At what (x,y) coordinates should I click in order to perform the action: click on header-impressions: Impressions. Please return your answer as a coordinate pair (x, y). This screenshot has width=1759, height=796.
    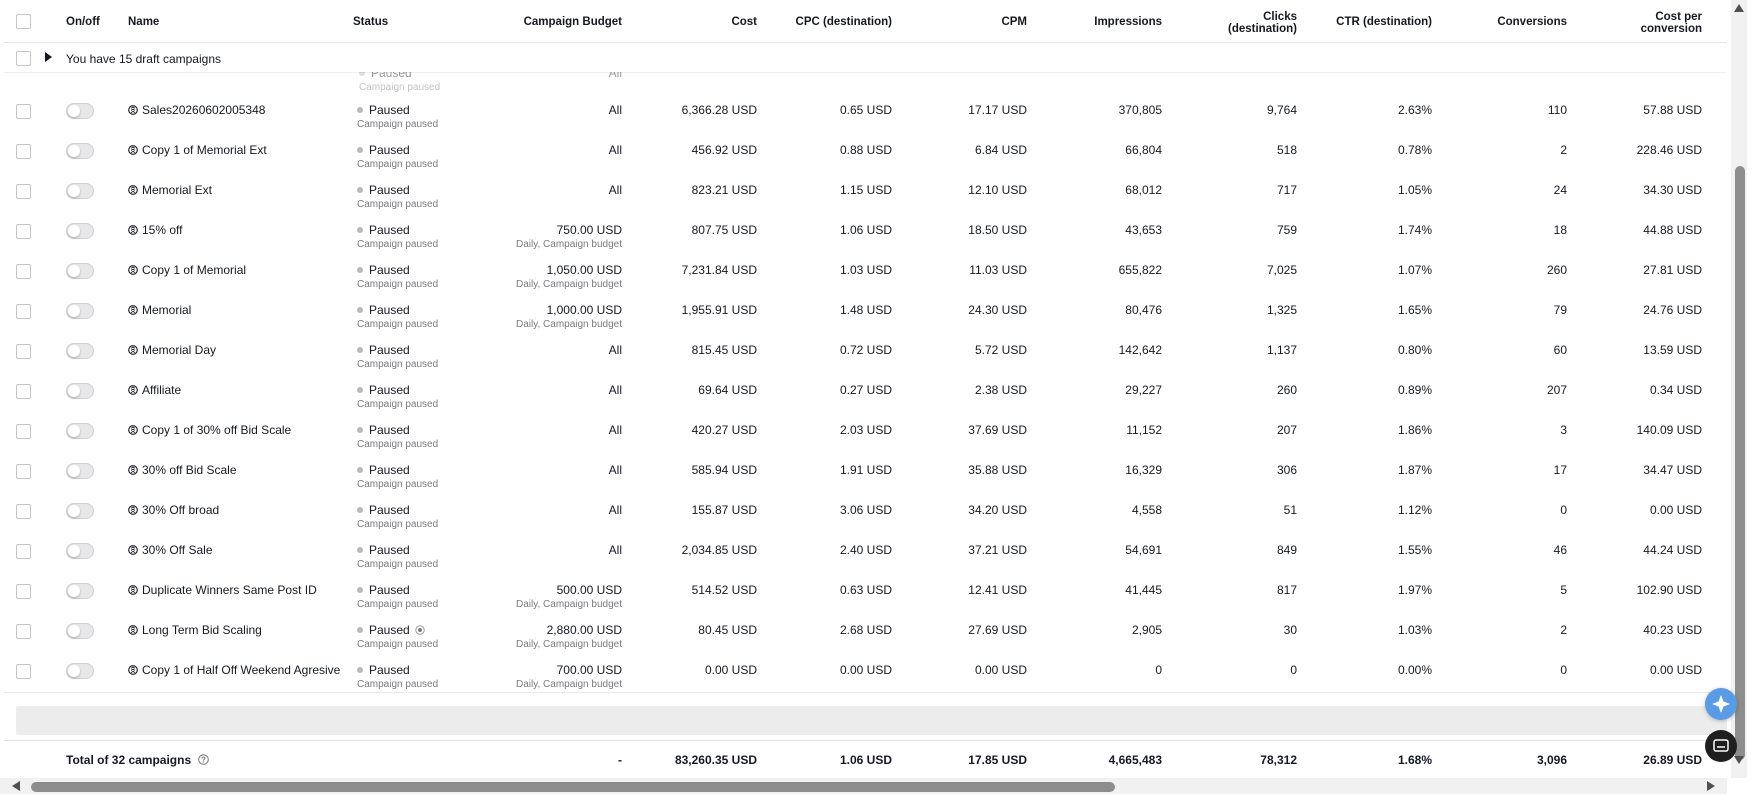
    Looking at the image, I should click on (1128, 22).